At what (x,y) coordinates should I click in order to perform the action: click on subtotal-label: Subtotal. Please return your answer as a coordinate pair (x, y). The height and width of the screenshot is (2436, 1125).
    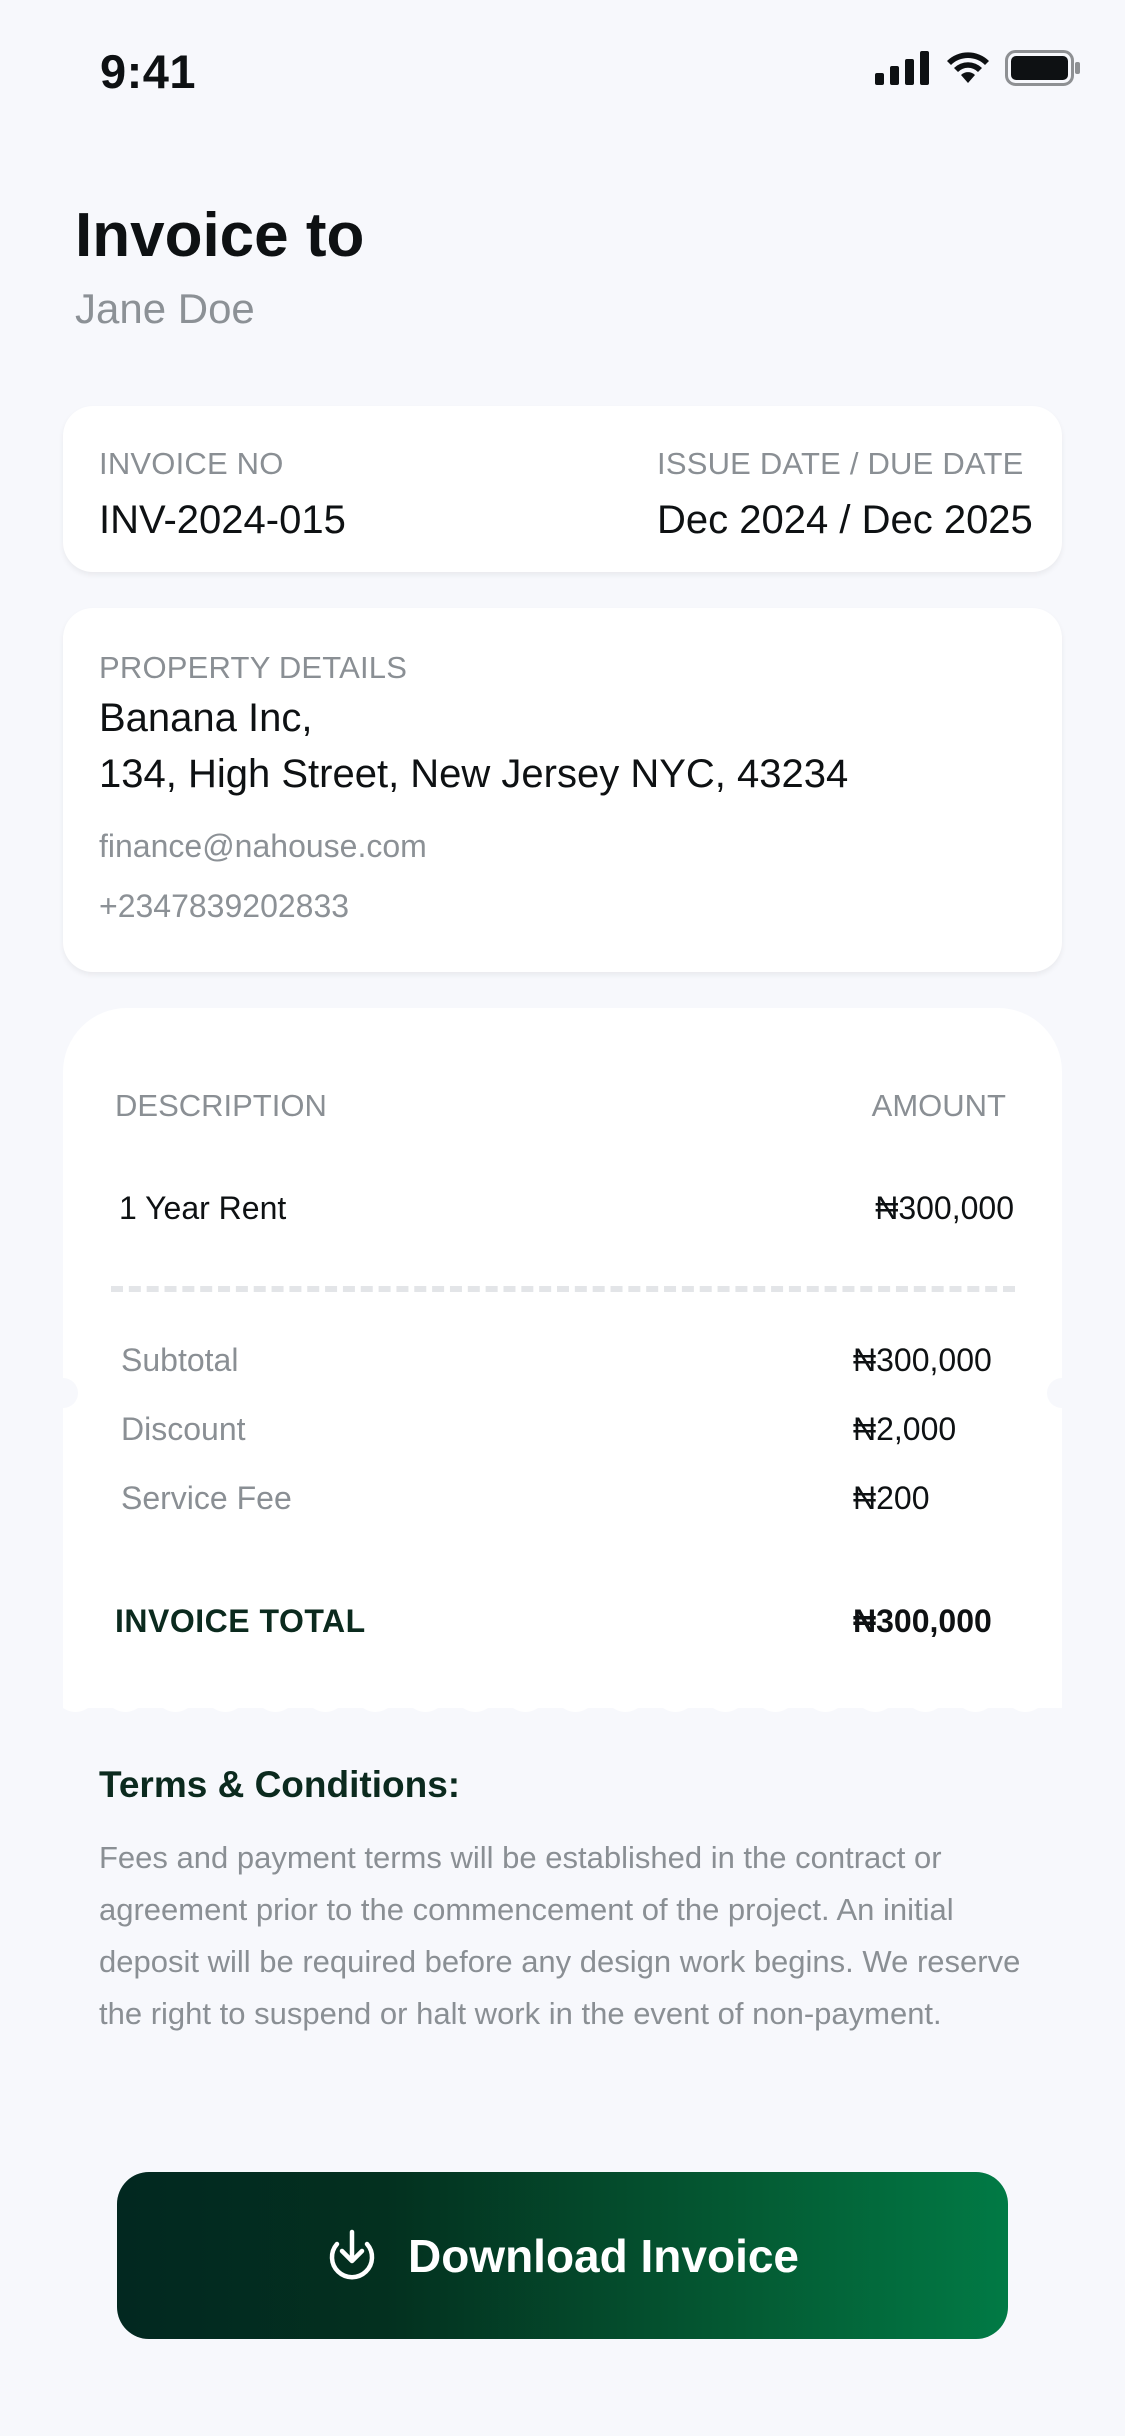
    Looking at the image, I should click on (180, 1360).